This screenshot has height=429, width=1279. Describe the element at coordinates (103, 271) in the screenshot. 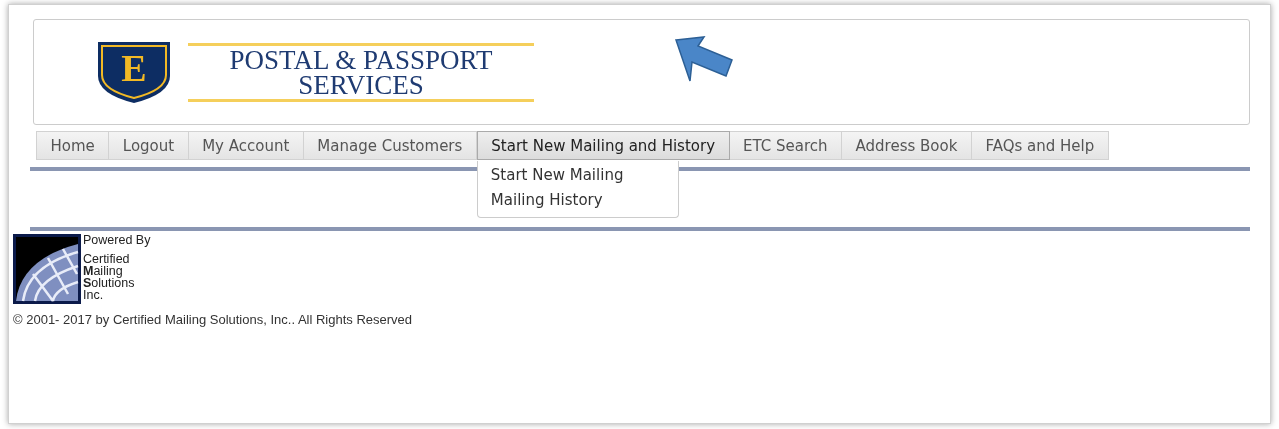

I see `company-name-text: Mailing` at that location.